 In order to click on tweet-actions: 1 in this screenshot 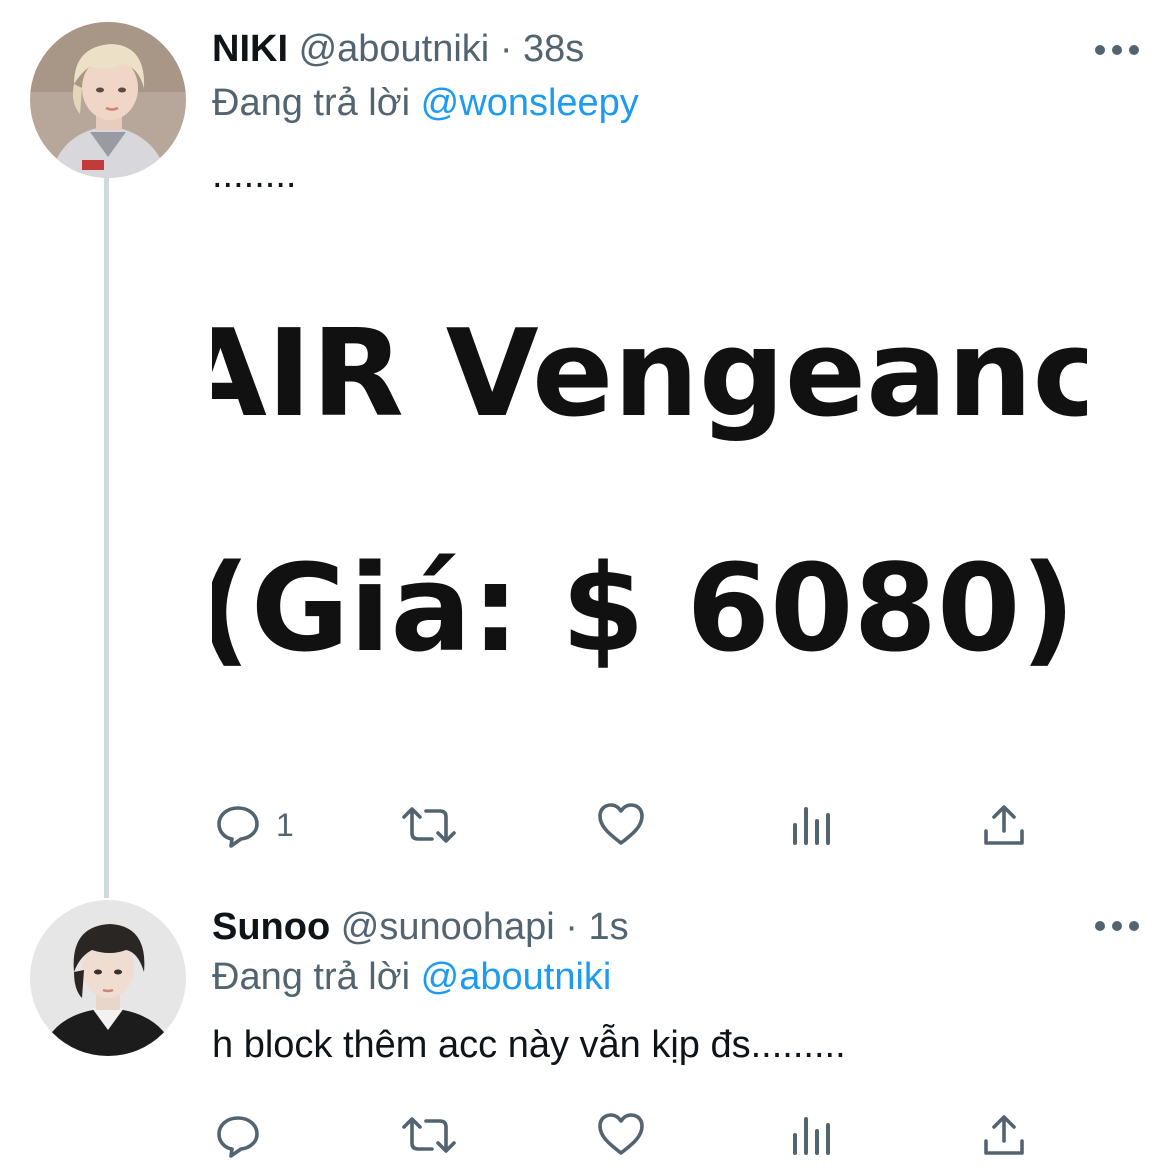, I will do `click(642, 825)`.